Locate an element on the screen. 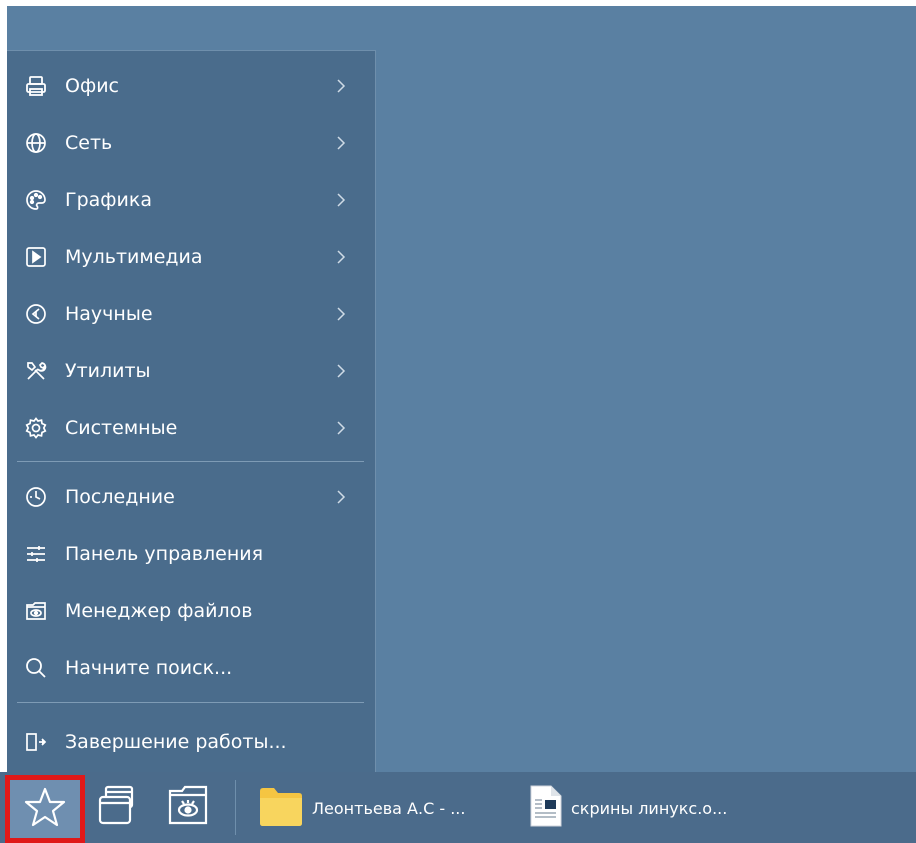 The image size is (916, 843). menu-item-label: Системные is located at coordinates (121, 427).